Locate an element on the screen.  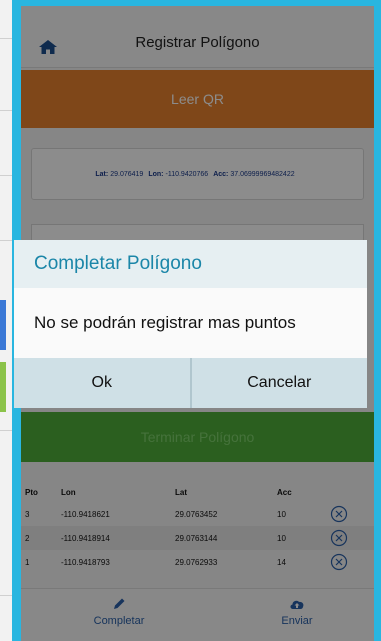
cancel-button: Cancelar is located at coordinates (280, 383).